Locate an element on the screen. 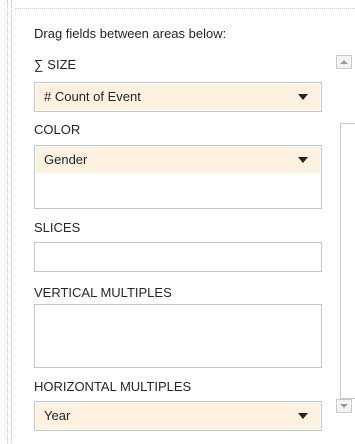  color-drop-area: Gender is located at coordinates (178, 177).